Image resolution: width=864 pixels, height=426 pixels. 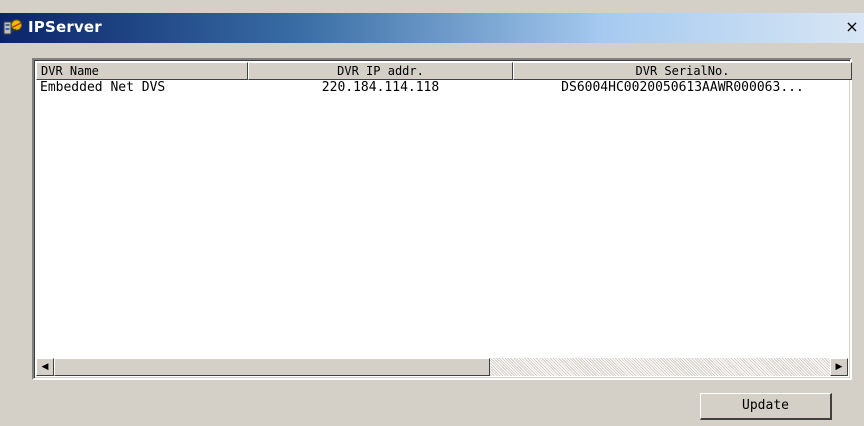 What do you see at coordinates (65, 27) in the screenshot?
I see `window-title: IPServer` at bounding box center [65, 27].